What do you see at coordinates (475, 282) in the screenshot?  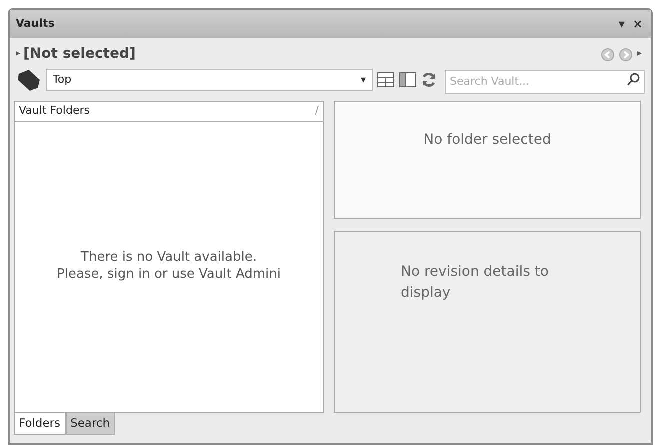 I see `empty-message: No revision details to display` at bounding box center [475, 282].